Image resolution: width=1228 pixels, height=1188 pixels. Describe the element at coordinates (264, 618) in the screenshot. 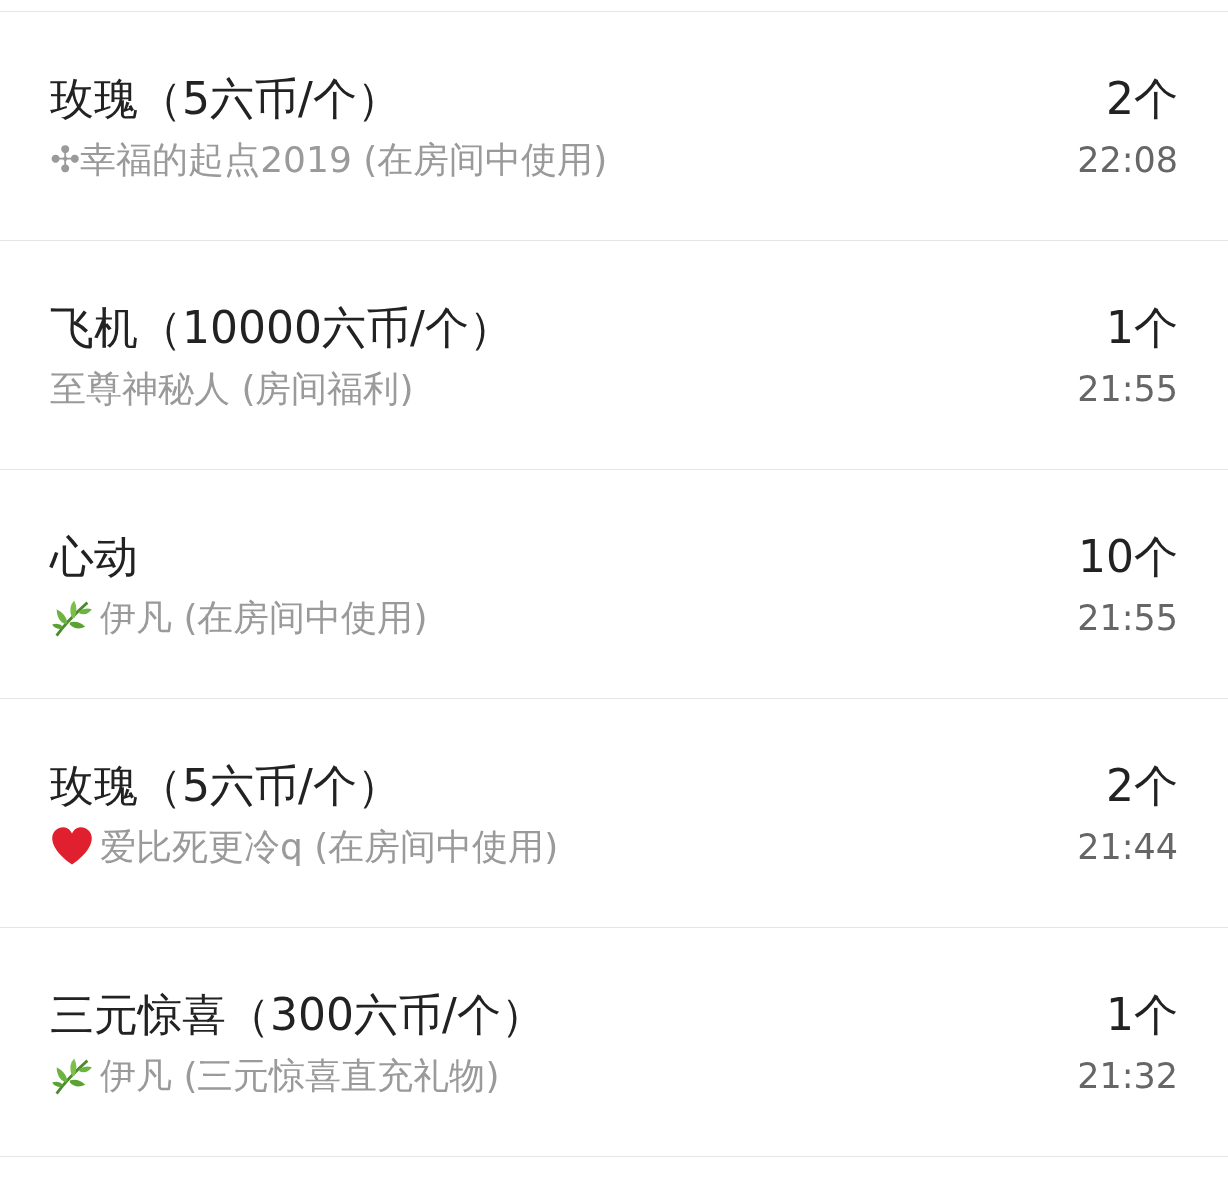

I see `sender-text: 伊凡 (在房间中使用)` at that location.